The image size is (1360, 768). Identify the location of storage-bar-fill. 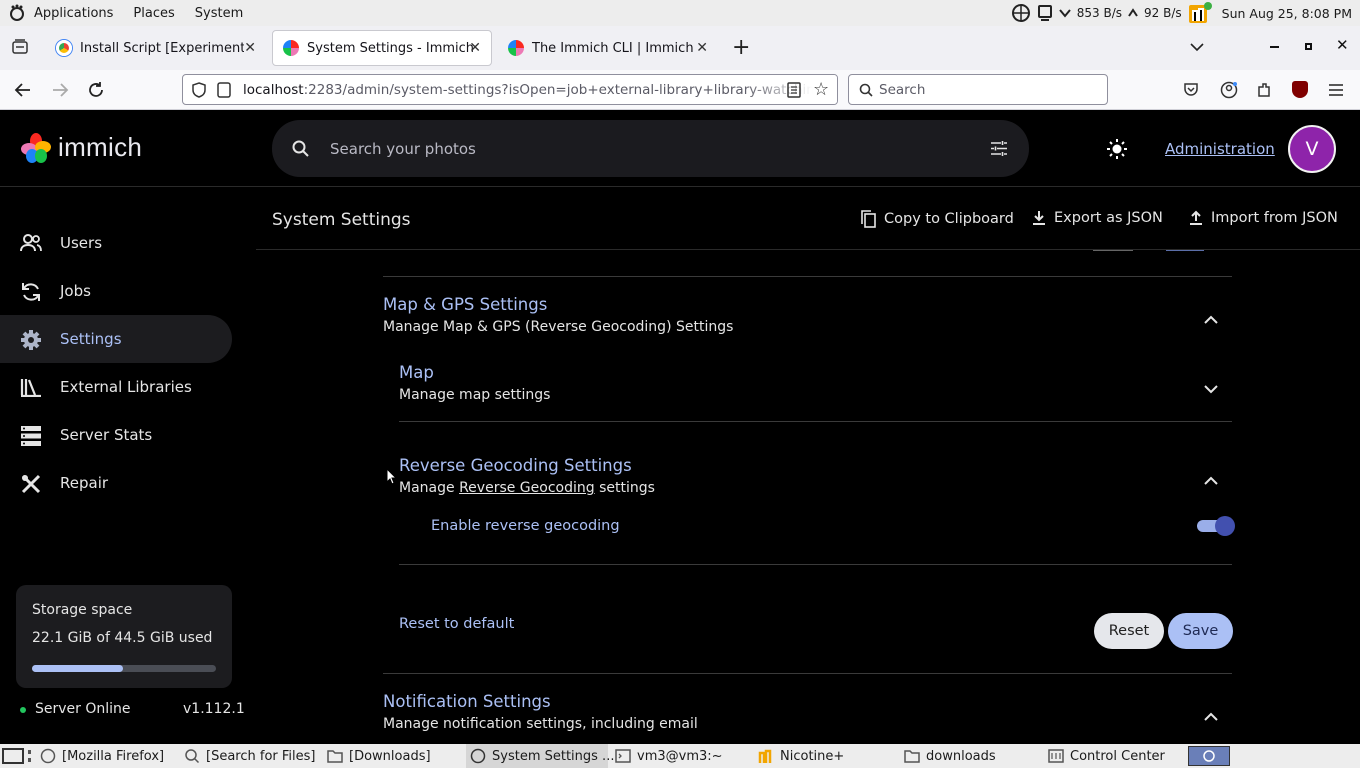
(78, 668).